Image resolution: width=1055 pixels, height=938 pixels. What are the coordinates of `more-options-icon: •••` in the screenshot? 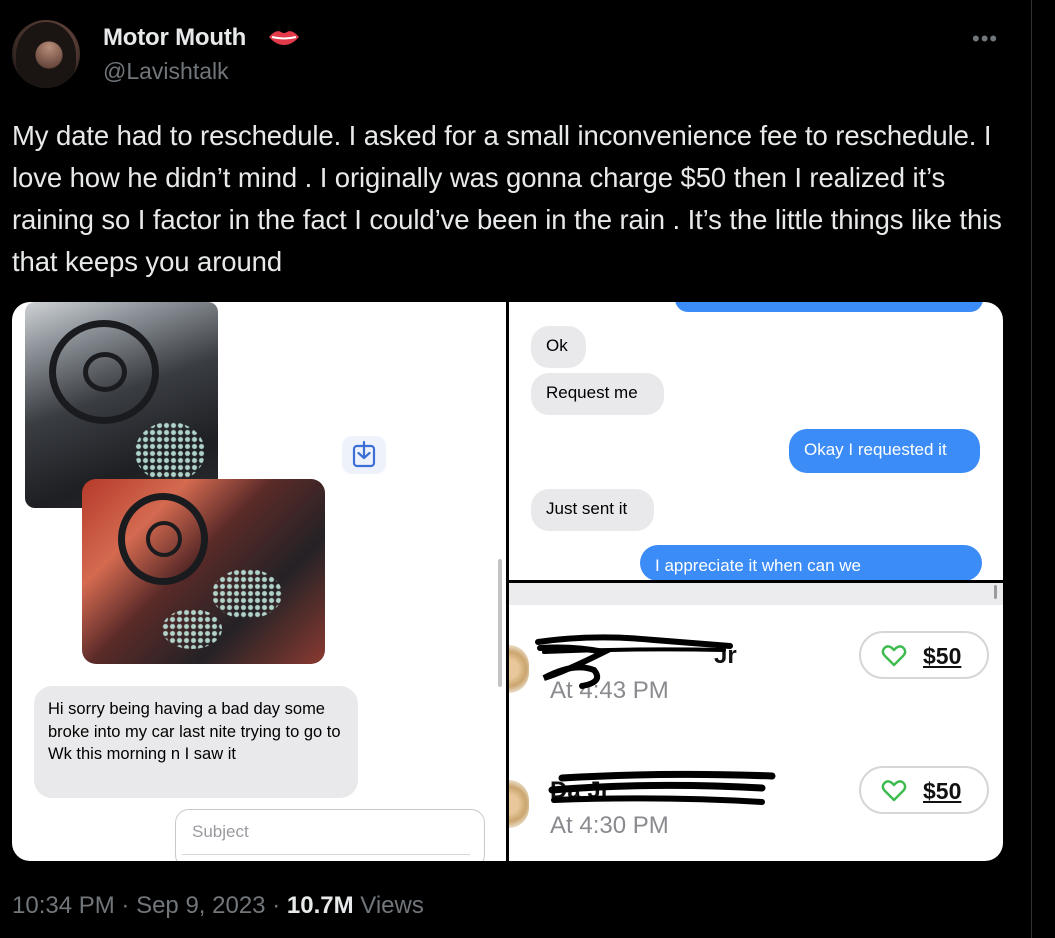 It's located at (985, 39).